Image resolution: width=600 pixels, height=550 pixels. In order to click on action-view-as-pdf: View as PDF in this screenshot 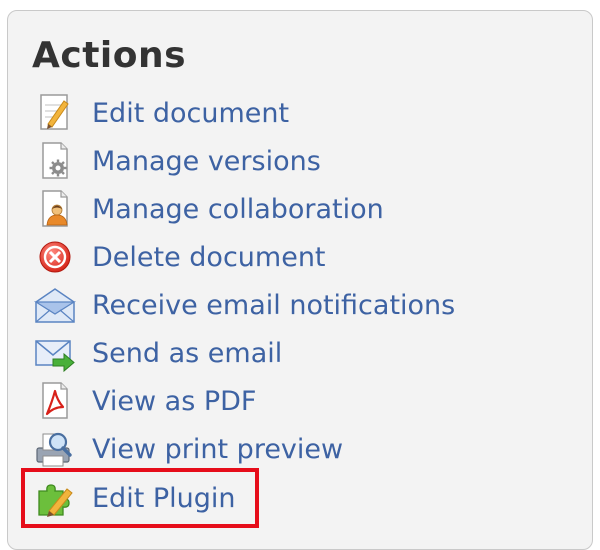, I will do `click(144, 401)`.